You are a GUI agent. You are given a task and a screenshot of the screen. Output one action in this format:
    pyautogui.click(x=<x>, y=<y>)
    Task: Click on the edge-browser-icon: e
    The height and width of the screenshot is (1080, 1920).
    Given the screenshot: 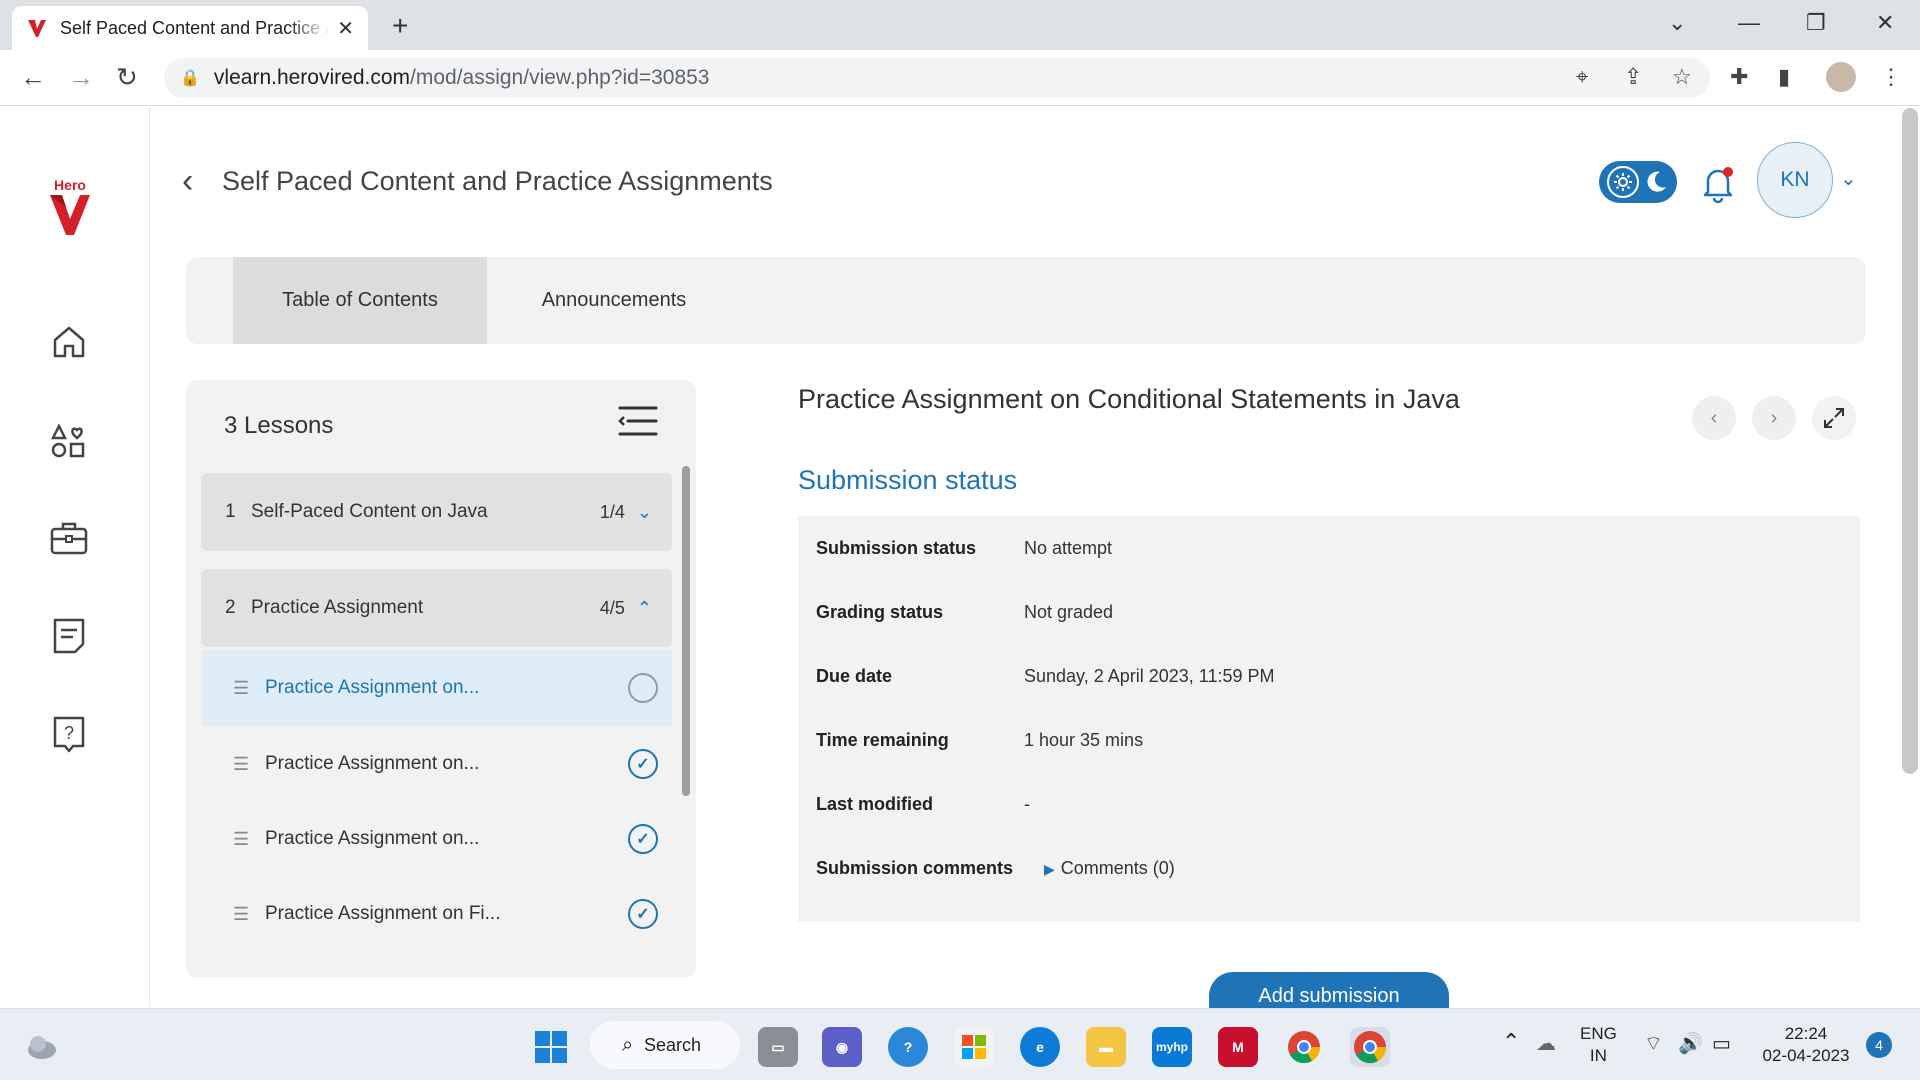 What is the action you would take?
    pyautogui.click(x=1040, y=1047)
    